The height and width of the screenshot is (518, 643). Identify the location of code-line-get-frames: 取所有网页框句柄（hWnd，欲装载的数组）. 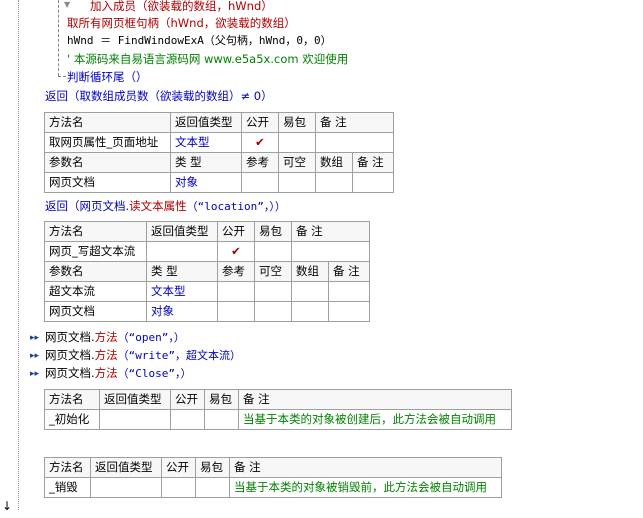
(181, 23).